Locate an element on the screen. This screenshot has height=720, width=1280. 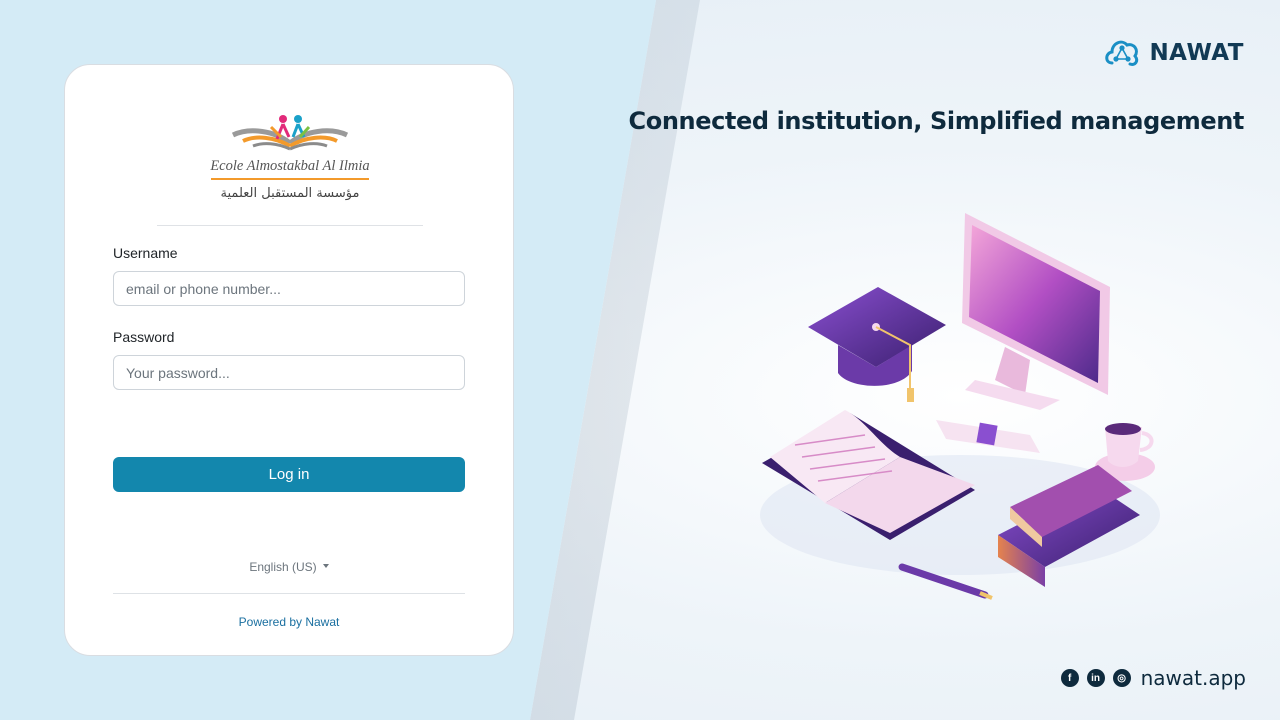
powered-by-link: Powered by Nawat is located at coordinates (289, 622).